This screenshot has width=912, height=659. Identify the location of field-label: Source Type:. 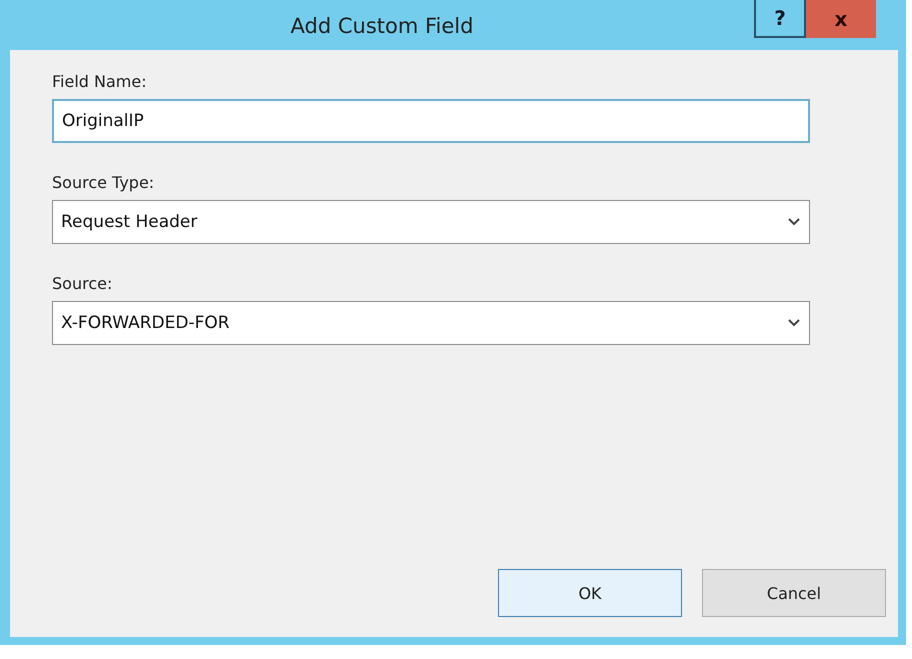
(103, 182).